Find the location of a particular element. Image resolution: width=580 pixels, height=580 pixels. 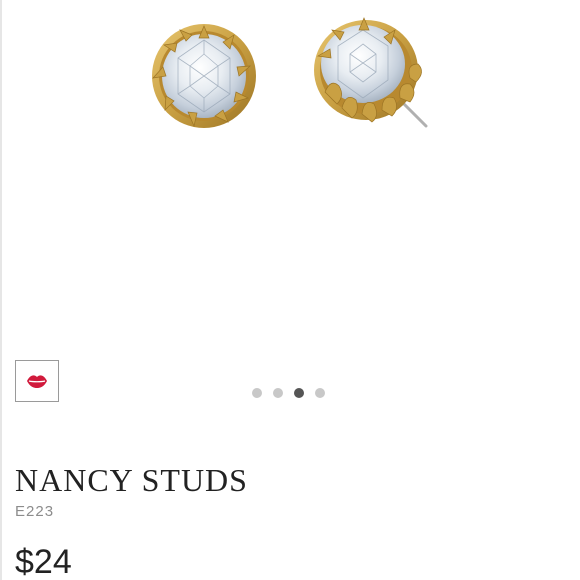

lips-icon is located at coordinates (37, 381).